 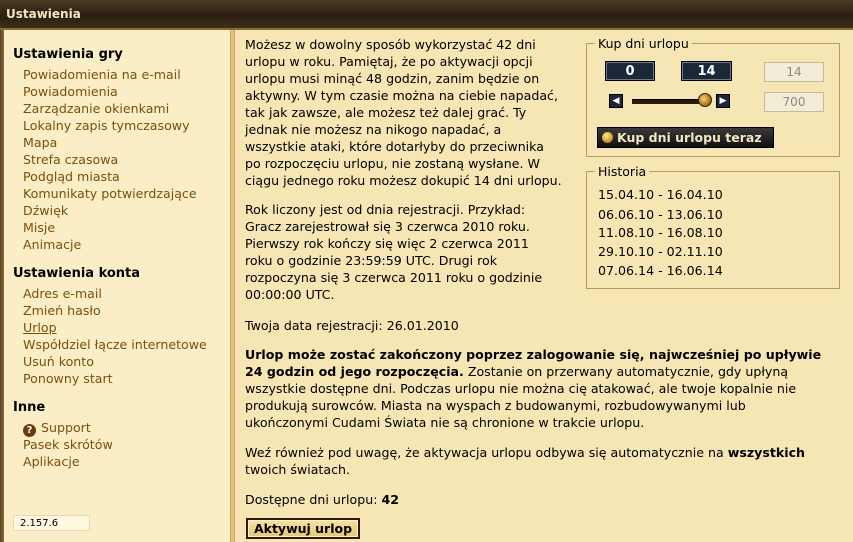 I want to click on sidebar-item-restart: Ponowny start, so click(x=68, y=378).